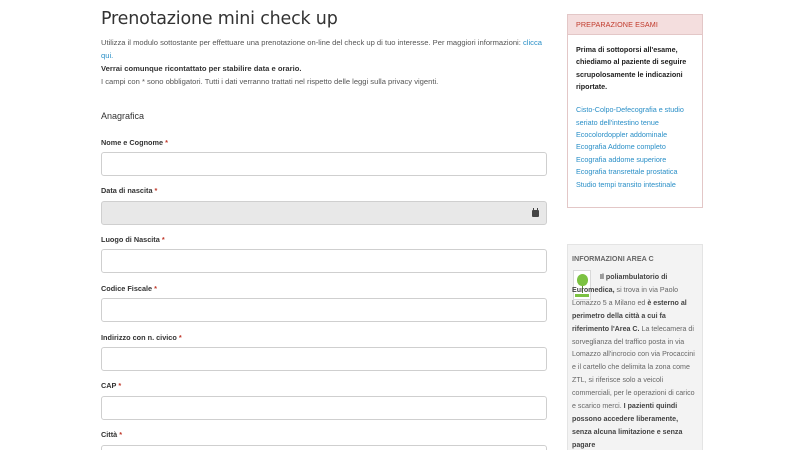  I want to click on label-citta: Città *, so click(112, 434).